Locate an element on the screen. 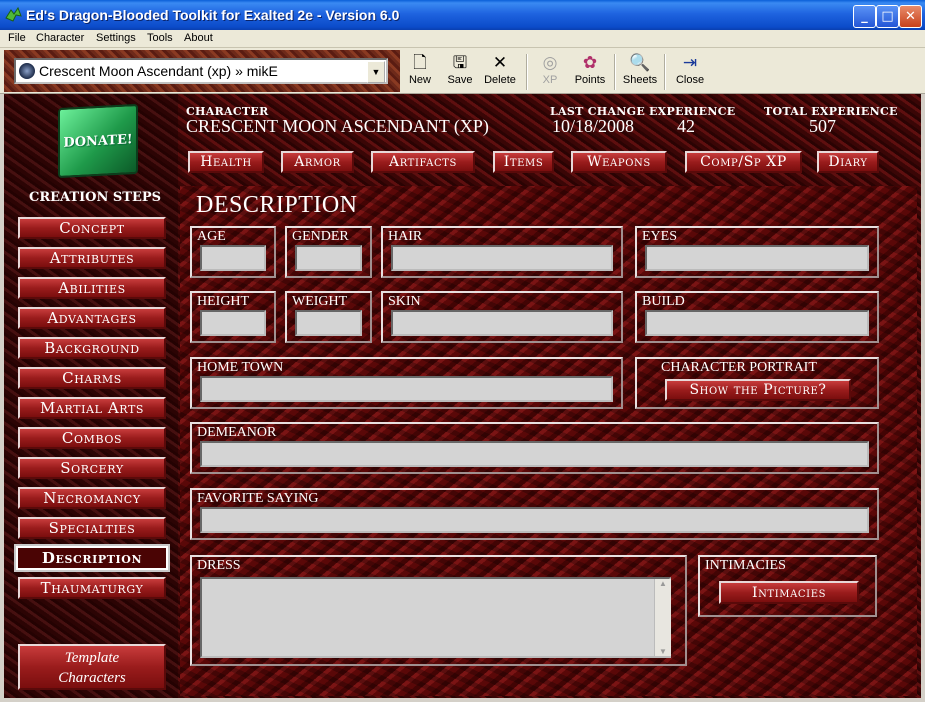 The image size is (925, 702). demeanor-input is located at coordinates (534, 454).